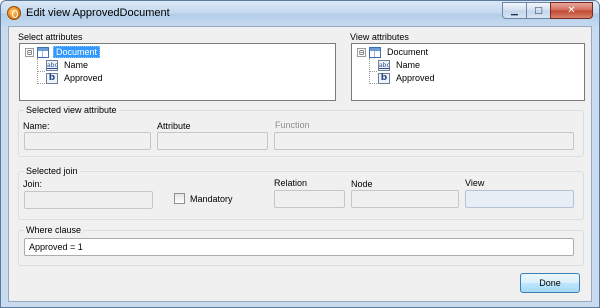 This screenshot has height=308, width=600. What do you see at coordinates (405, 199) in the screenshot?
I see `node-field` at bounding box center [405, 199].